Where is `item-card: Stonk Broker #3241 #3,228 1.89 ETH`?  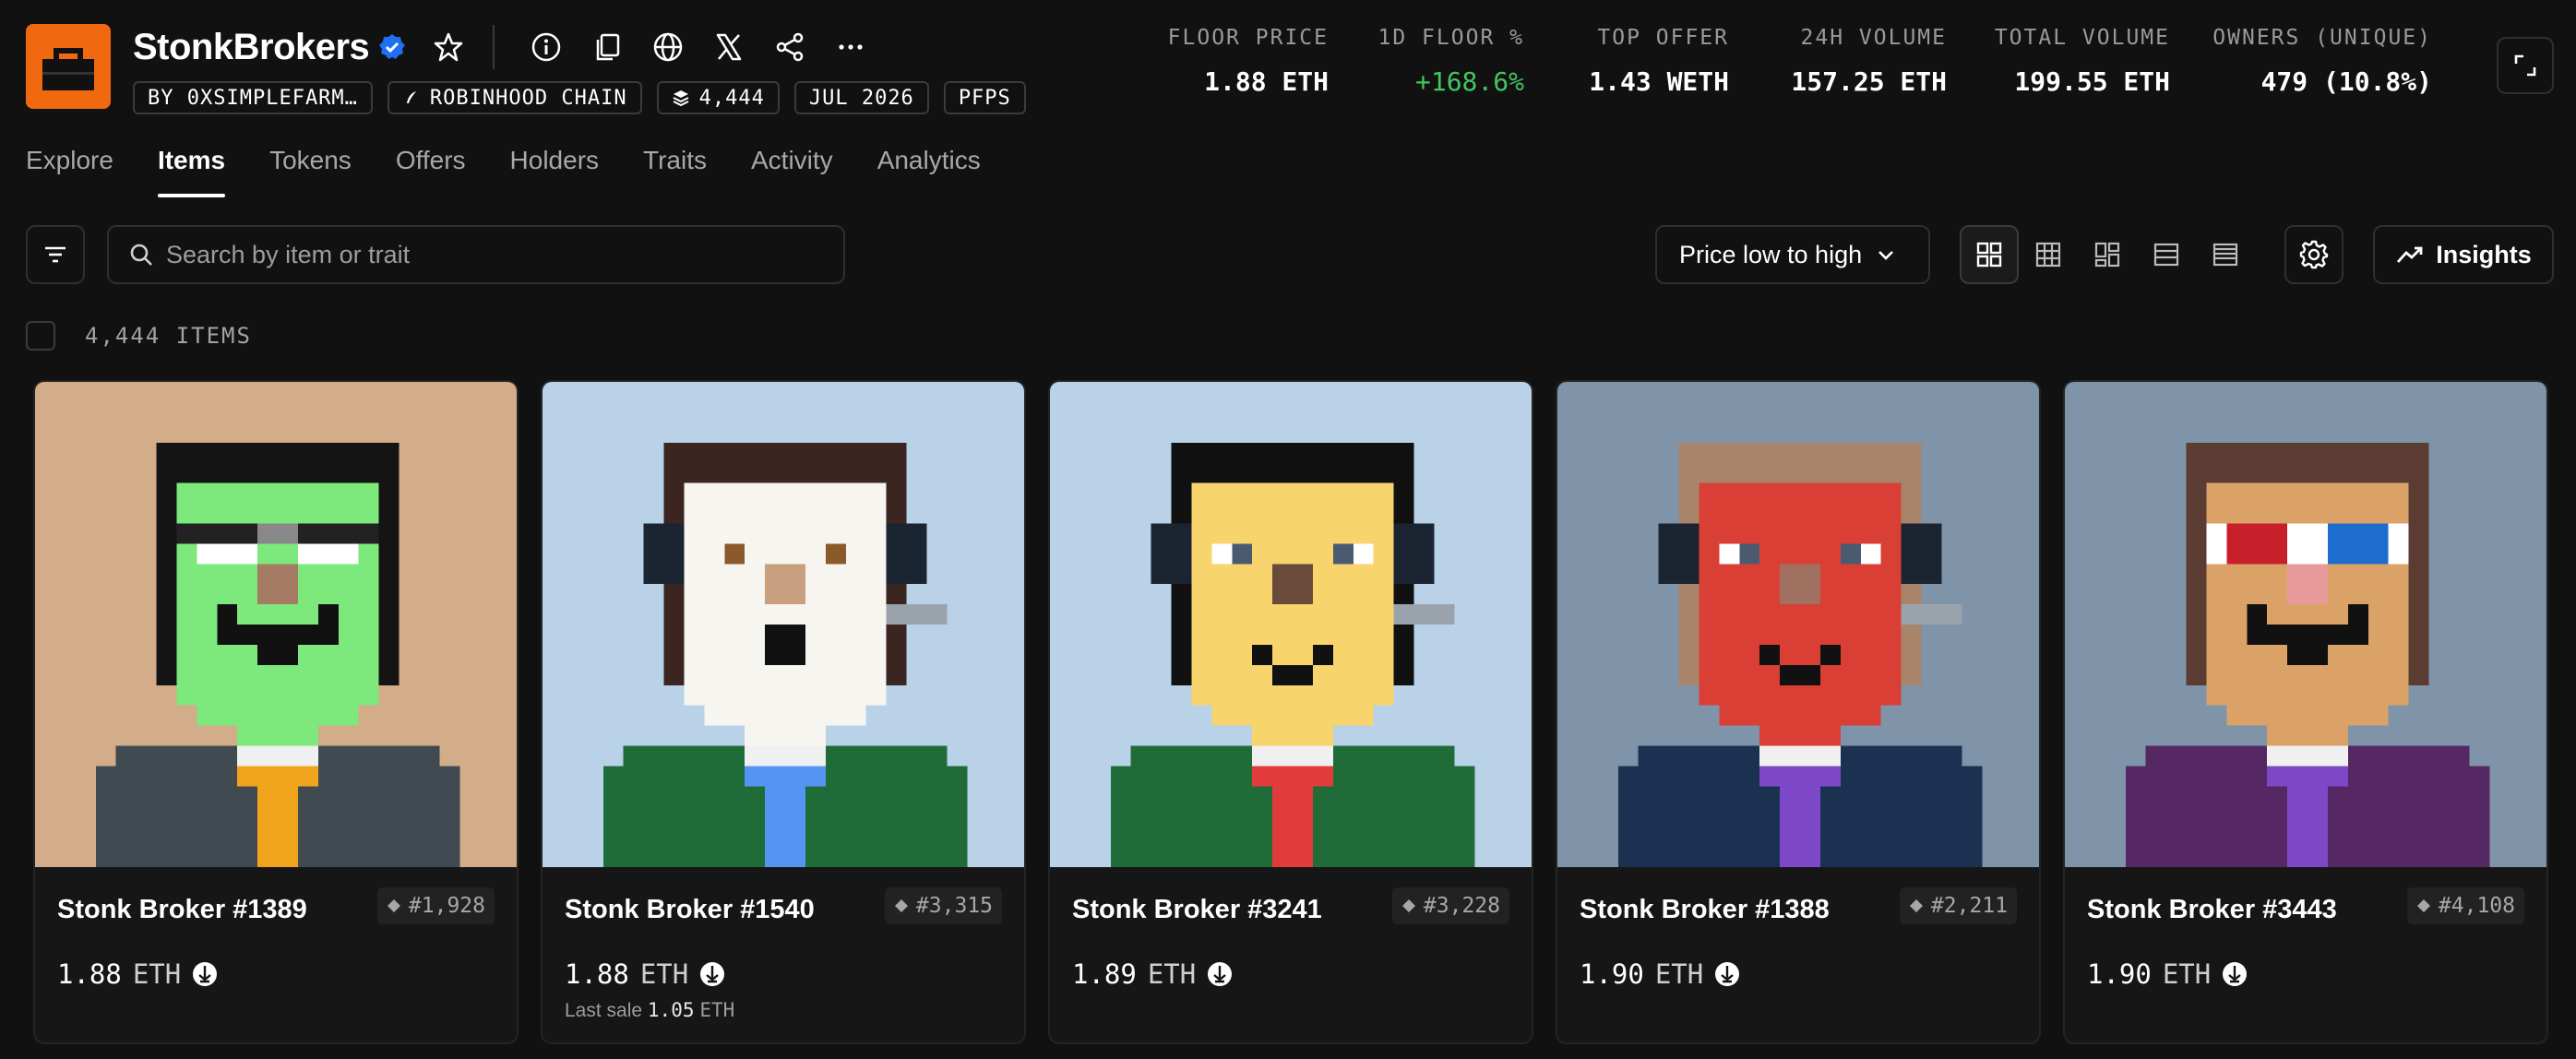
item-card: Stonk Broker #3241 #3,228 1.89 ETH is located at coordinates (1290, 712).